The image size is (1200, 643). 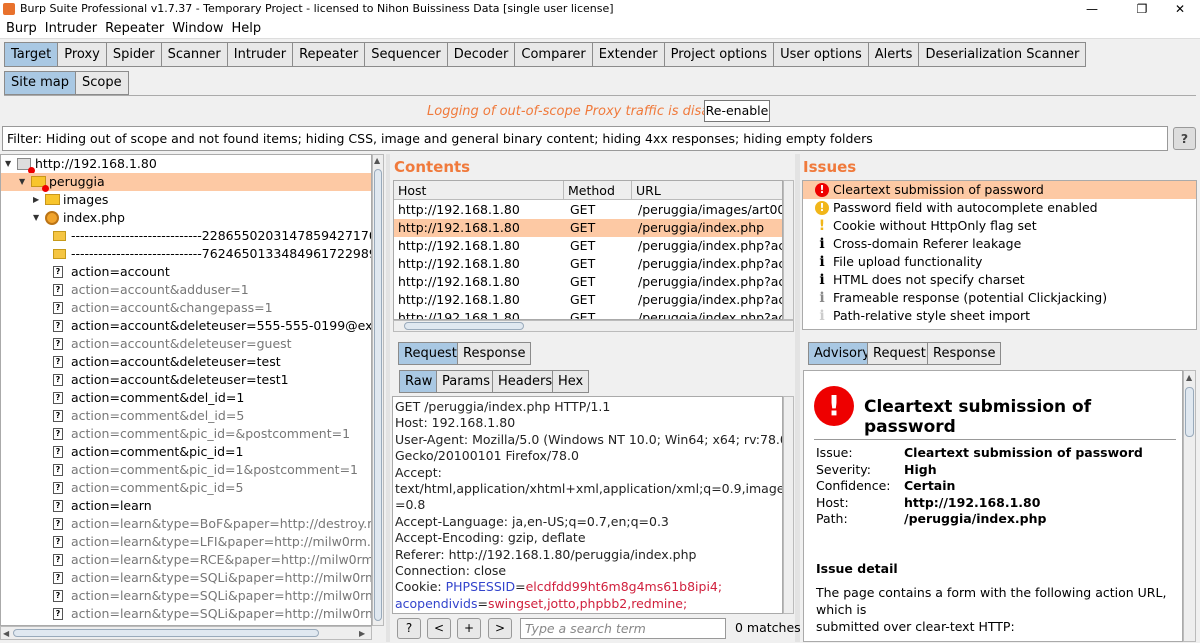 I want to click on tab-sequencer: Sequencer, so click(x=405, y=54).